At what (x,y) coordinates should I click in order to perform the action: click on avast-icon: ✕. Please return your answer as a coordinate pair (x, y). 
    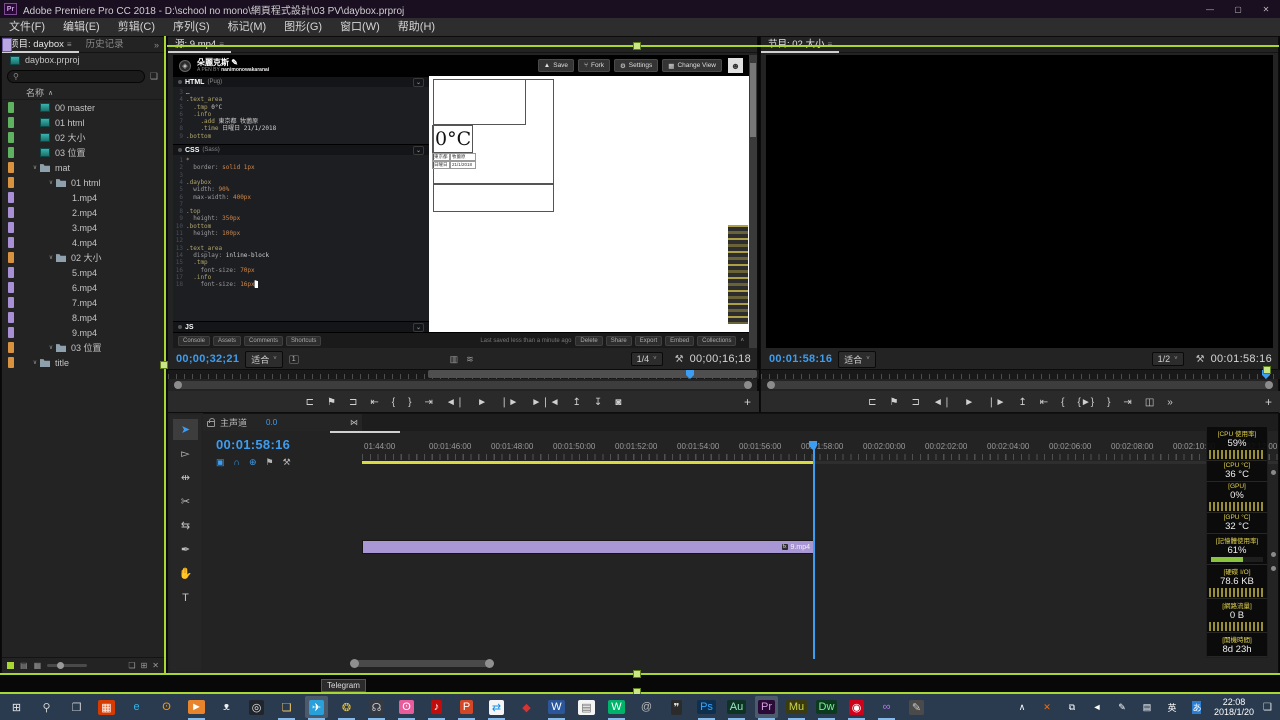
    Looking at the image, I should click on (1047, 707).